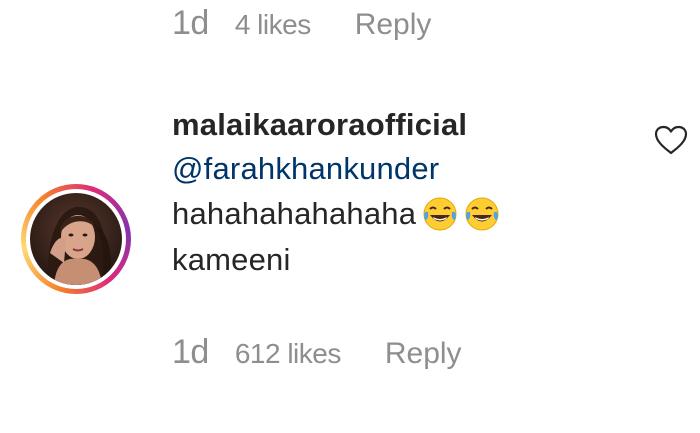 Image resolution: width=700 pixels, height=433 pixels. I want to click on comment-meta: 1d 612 likes Reply, so click(317, 352).